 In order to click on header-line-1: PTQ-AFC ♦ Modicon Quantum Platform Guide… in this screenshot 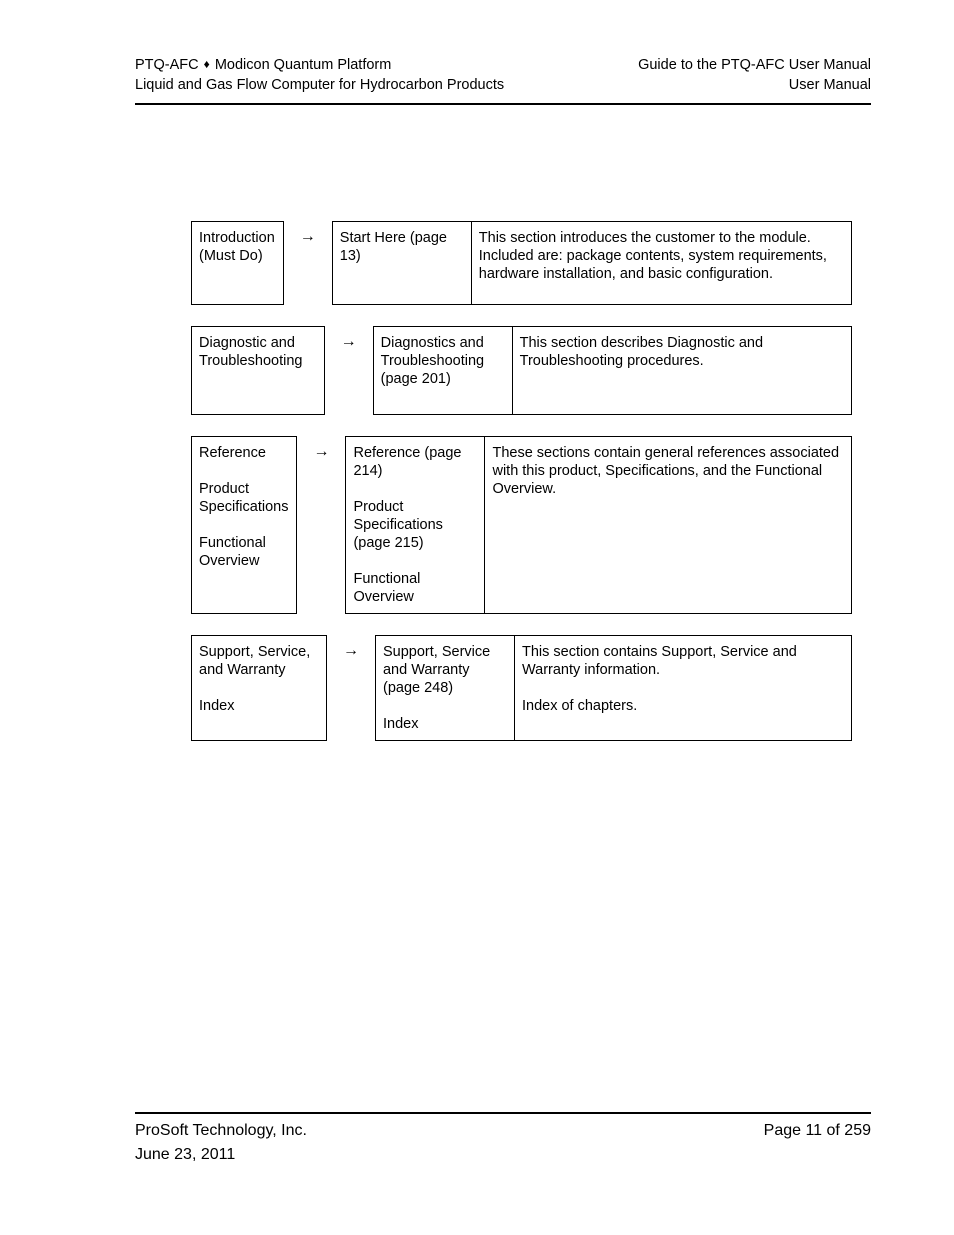, I will do `click(503, 65)`.